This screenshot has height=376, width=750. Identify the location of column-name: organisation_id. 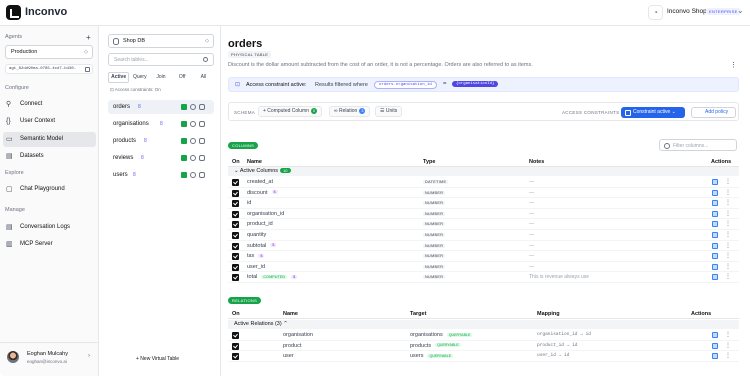
(266, 213).